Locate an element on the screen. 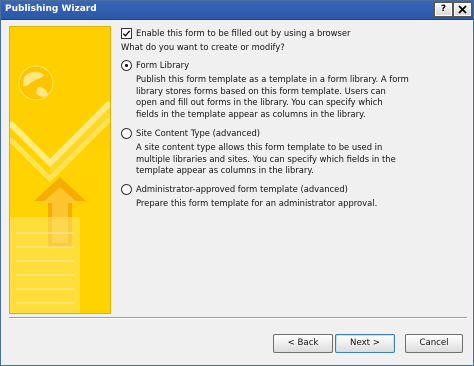 This screenshot has height=366, width=474. close-icon is located at coordinates (462, 9).